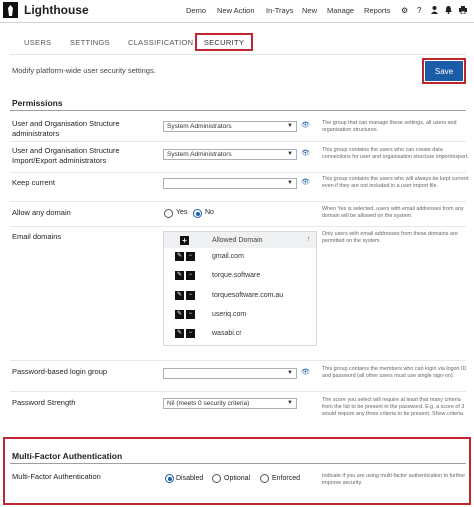  Describe the element at coordinates (264, 478) in the screenshot. I see `mfa-enforced-radio` at that location.